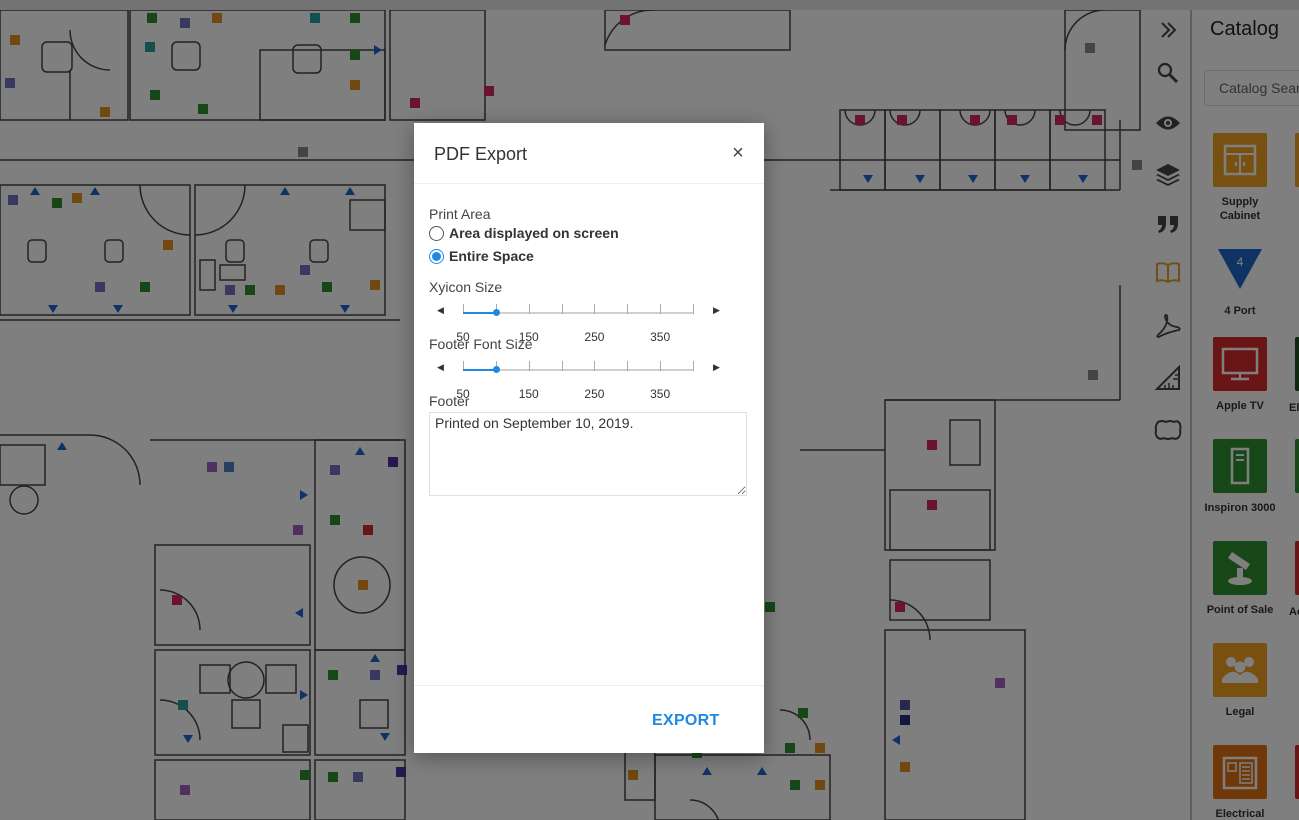 The height and width of the screenshot is (820, 1299). I want to click on dialog-header: PDF Export ×, so click(589, 153).